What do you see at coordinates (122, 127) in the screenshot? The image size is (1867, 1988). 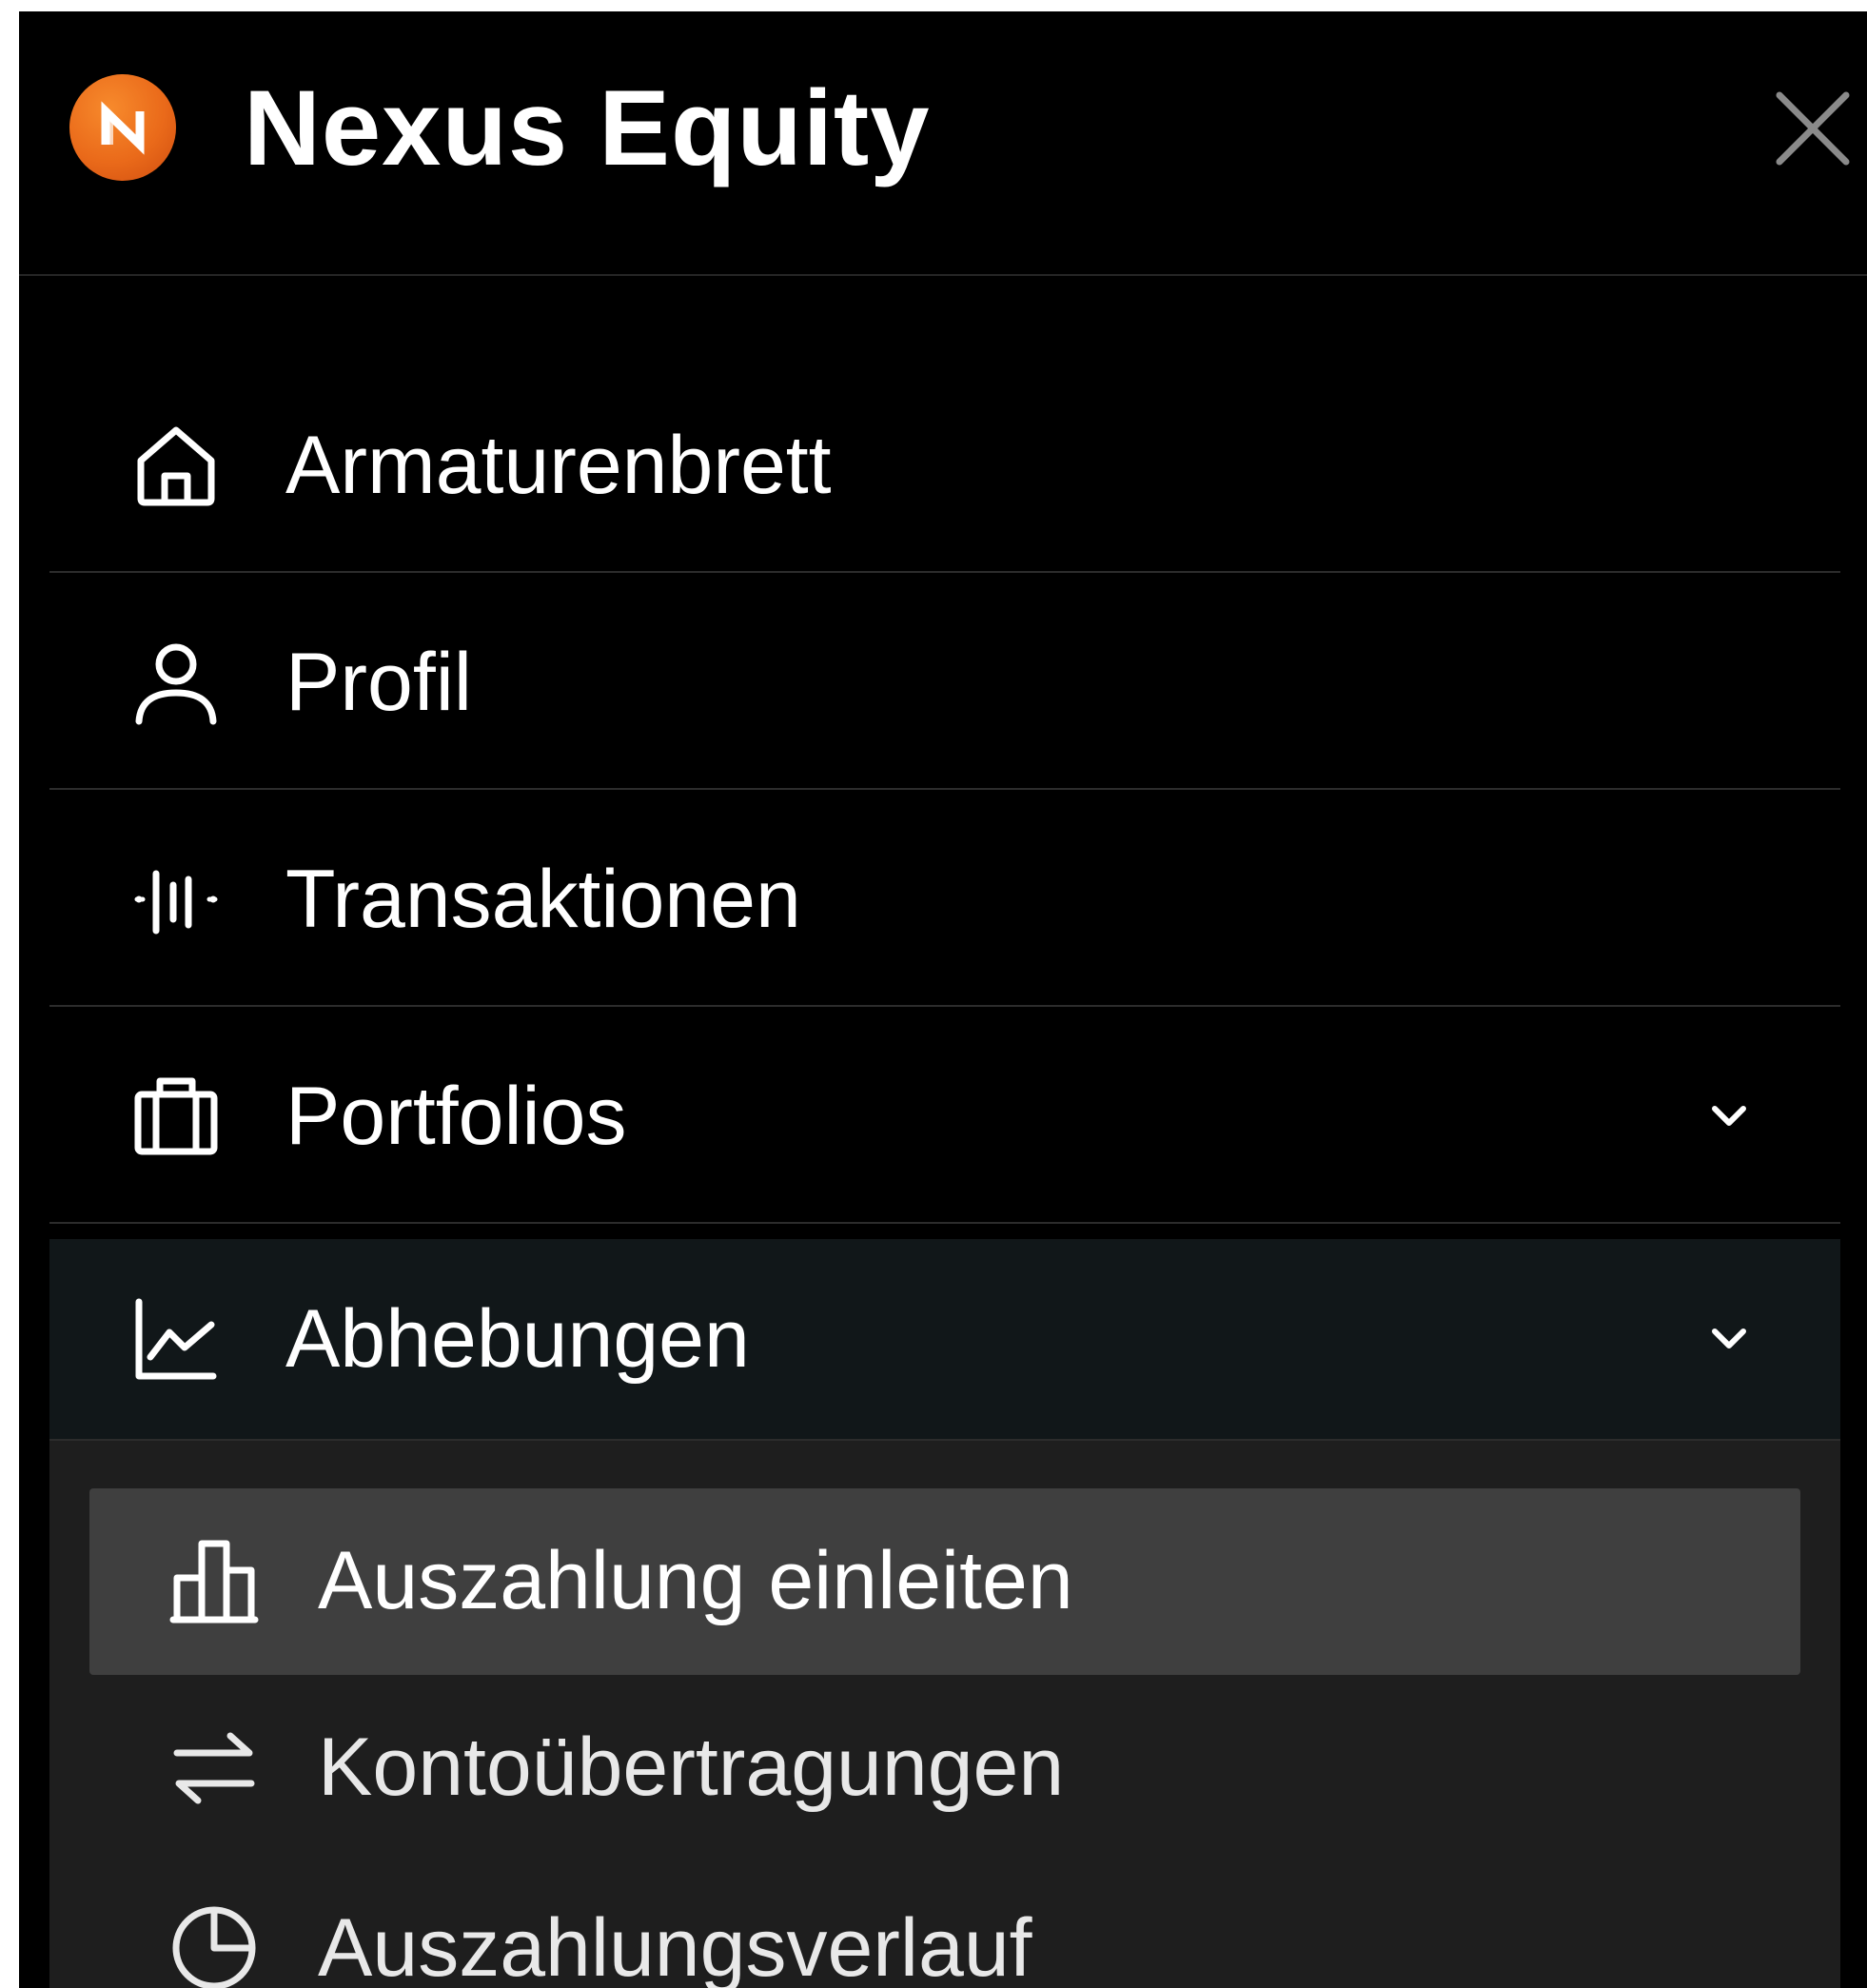 I see `logo-icon` at bounding box center [122, 127].